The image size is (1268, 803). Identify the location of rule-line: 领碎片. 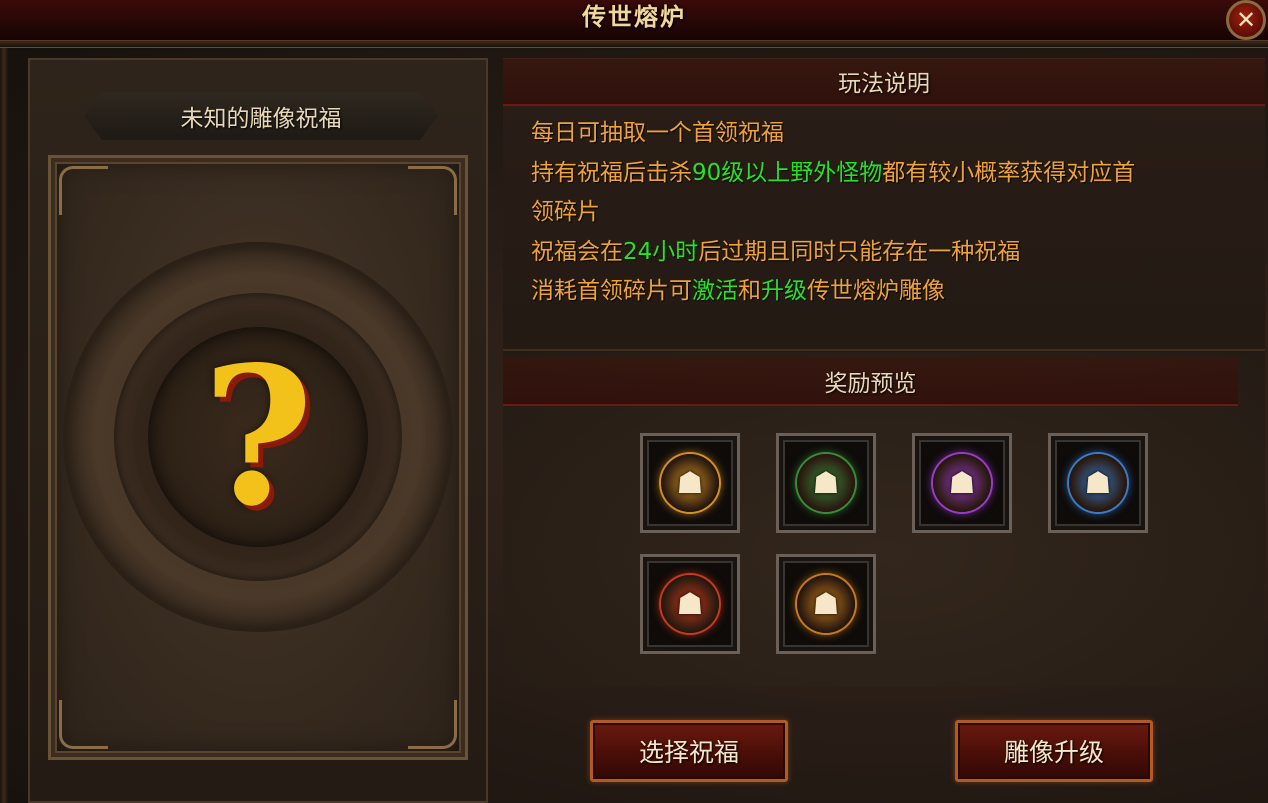
(891, 213).